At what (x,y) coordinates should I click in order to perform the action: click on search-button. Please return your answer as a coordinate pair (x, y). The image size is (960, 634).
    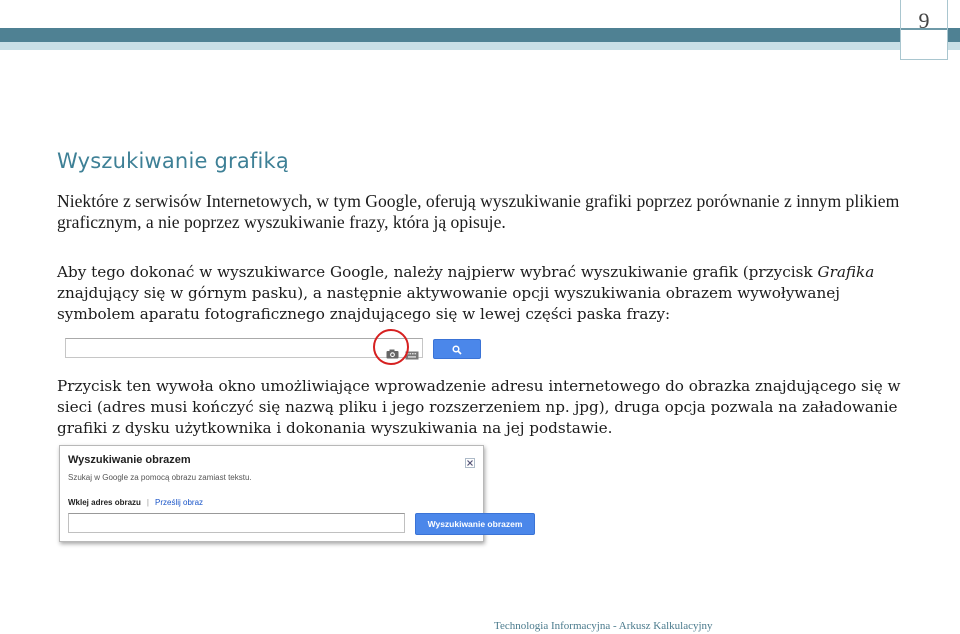
    Looking at the image, I should click on (457, 349).